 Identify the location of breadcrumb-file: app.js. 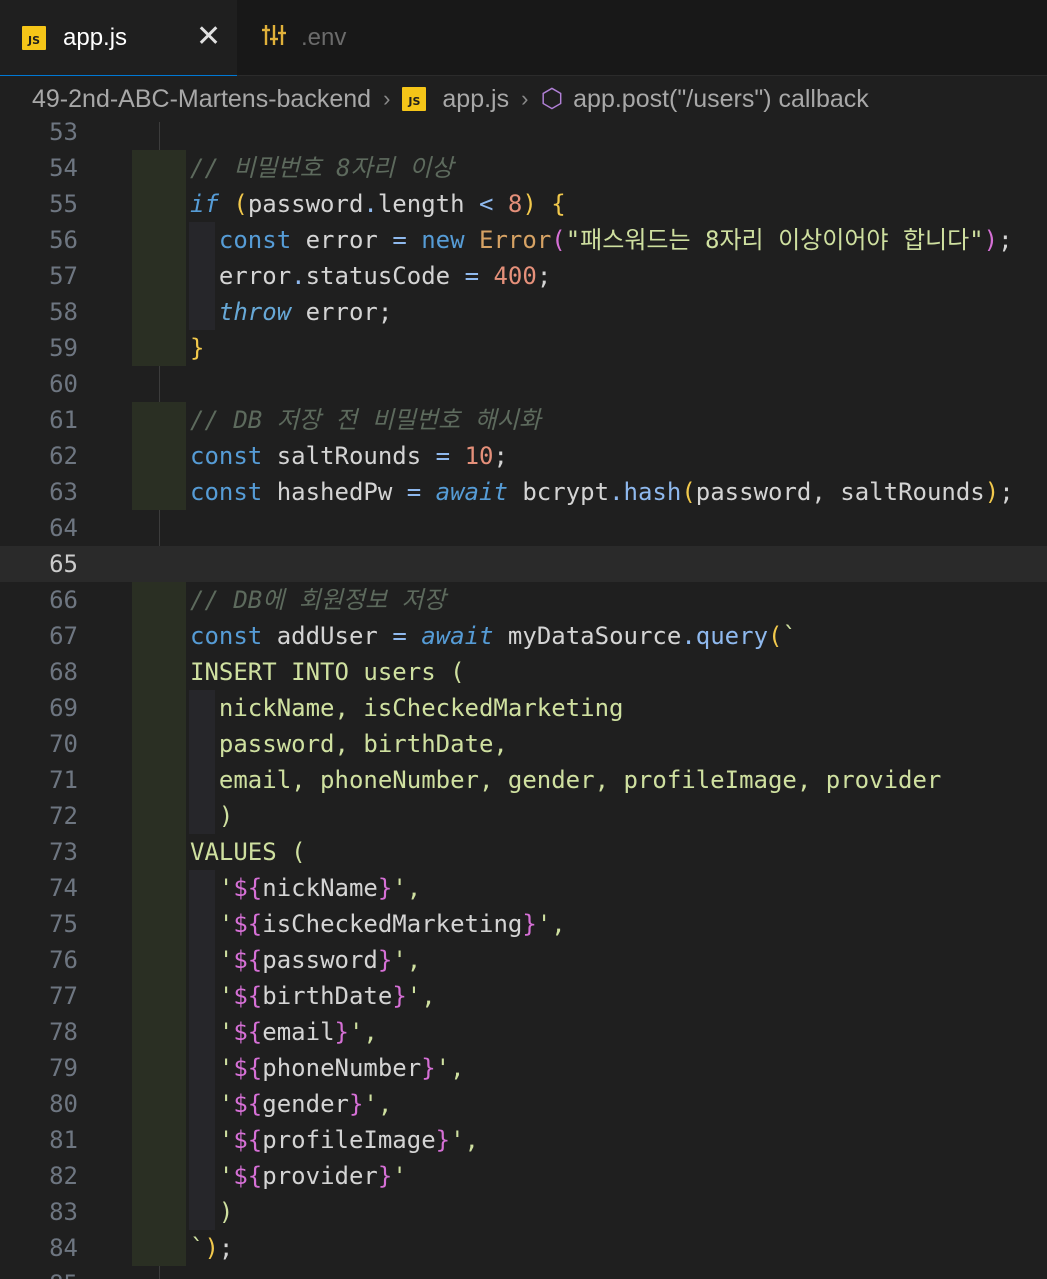
(475, 99).